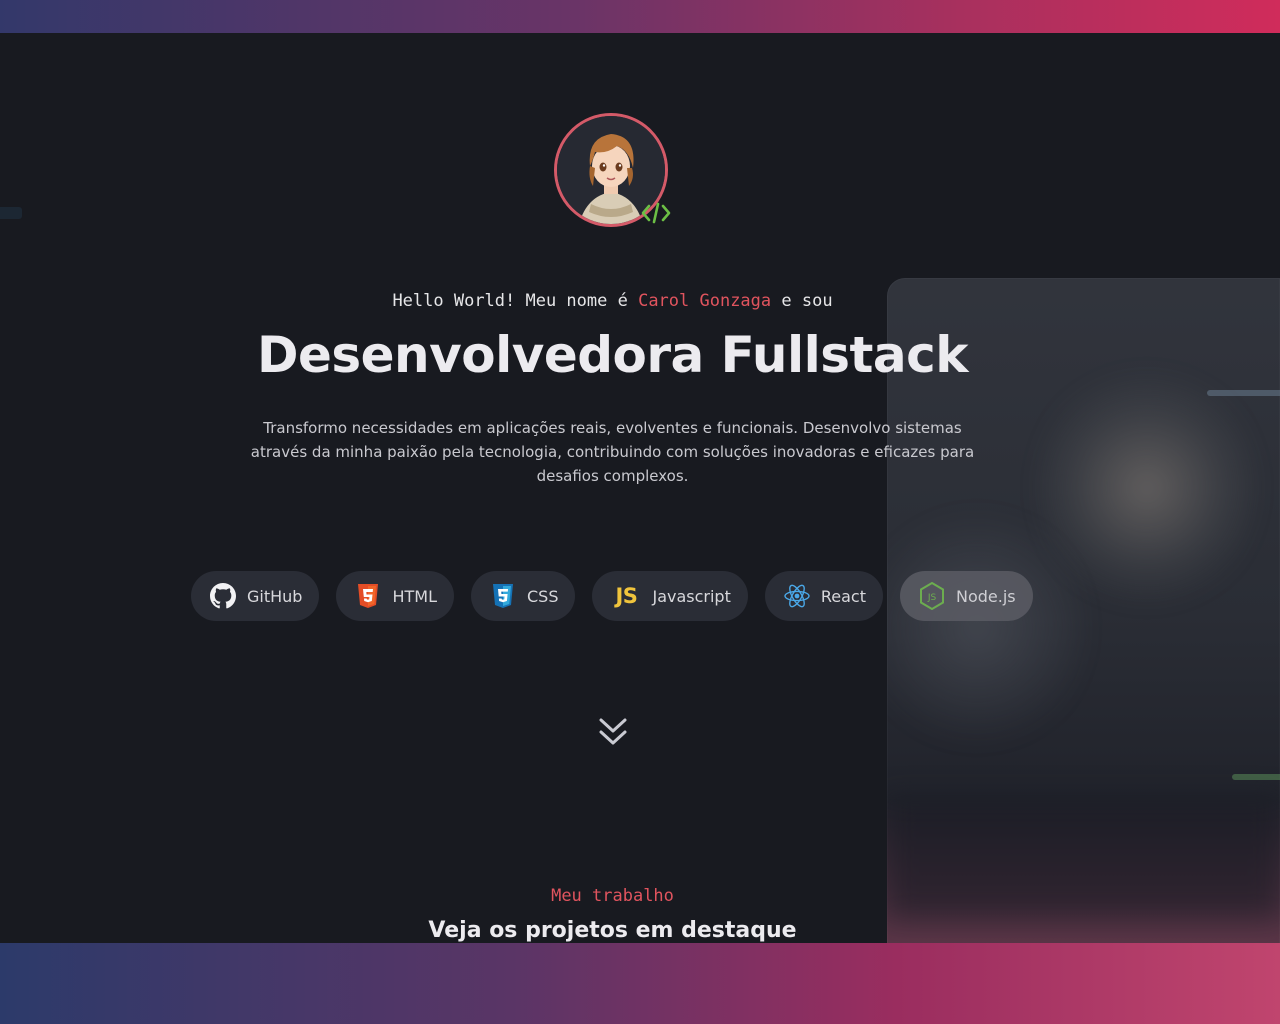 The height and width of the screenshot is (1024, 1280). What do you see at coordinates (985, 596) in the screenshot?
I see `skill-label: Node.js` at bounding box center [985, 596].